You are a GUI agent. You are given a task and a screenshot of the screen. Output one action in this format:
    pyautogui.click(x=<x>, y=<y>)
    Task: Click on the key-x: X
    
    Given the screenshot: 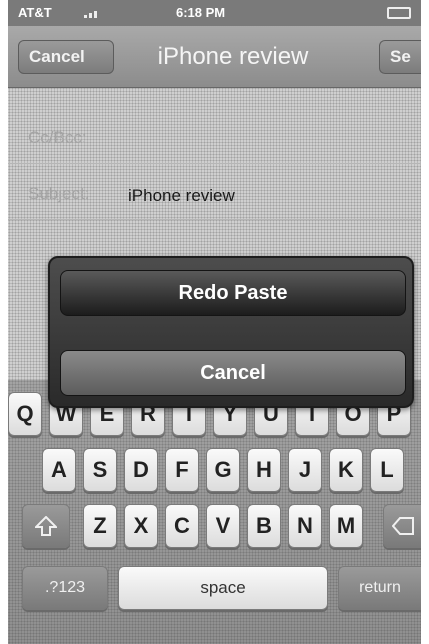 What is the action you would take?
    pyautogui.click(x=141, y=526)
    